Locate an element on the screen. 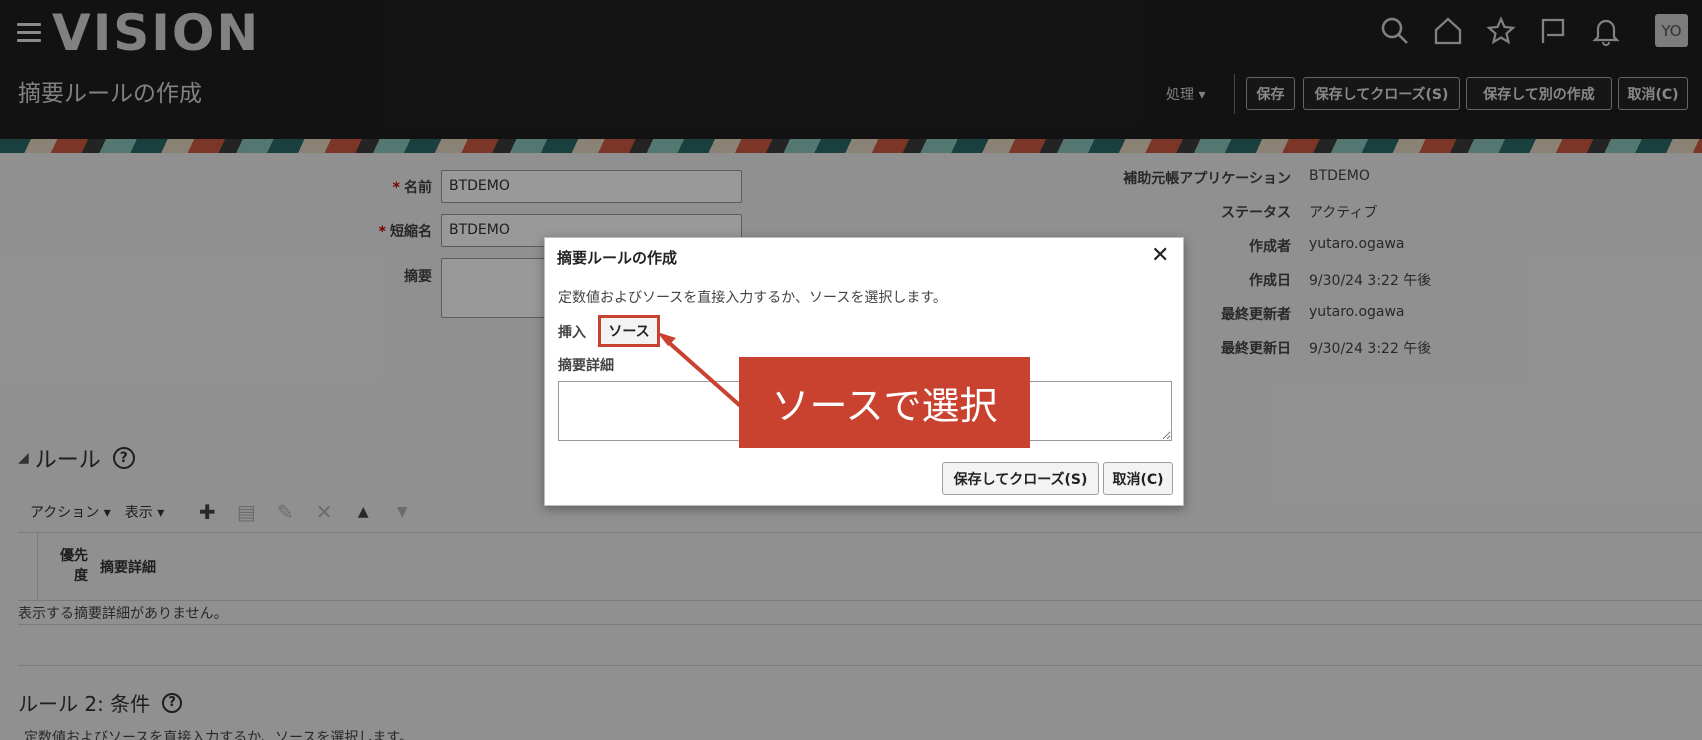 This screenshot has height=740, width=1702. close-icon: ✕ is located at coordinates (1160, 255).